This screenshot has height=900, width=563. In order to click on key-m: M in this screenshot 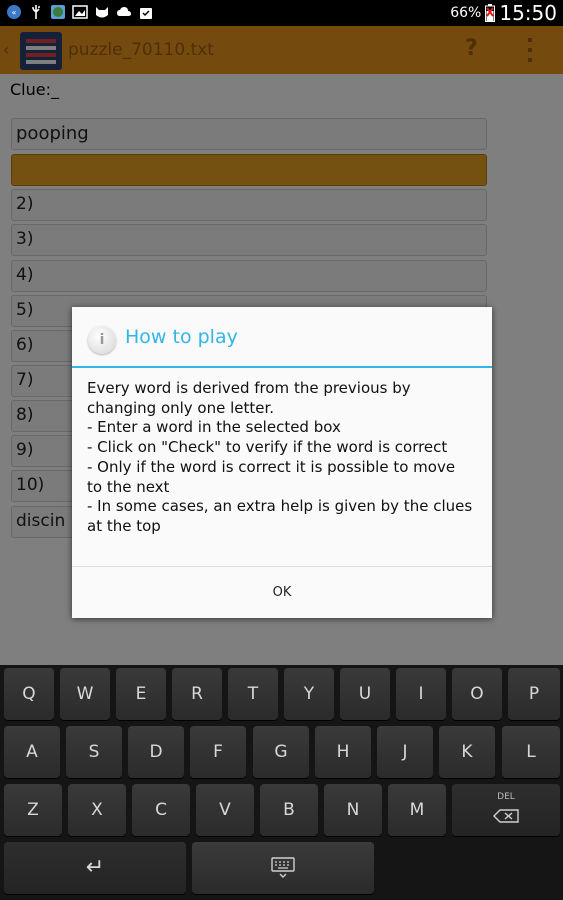, I will do `click(417, 810)`.